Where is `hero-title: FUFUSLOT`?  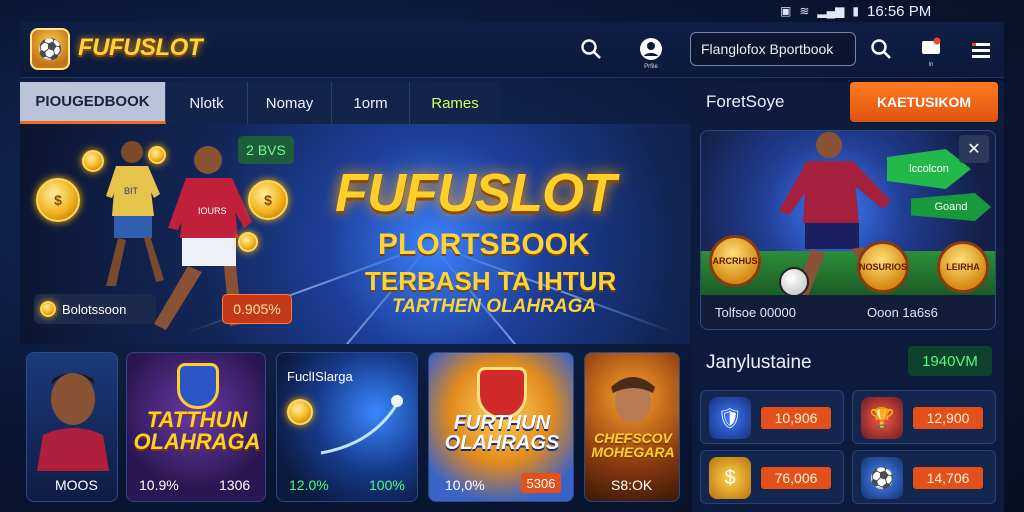
hero-title: FUFUSLOT is located at coordinates (475, 193).